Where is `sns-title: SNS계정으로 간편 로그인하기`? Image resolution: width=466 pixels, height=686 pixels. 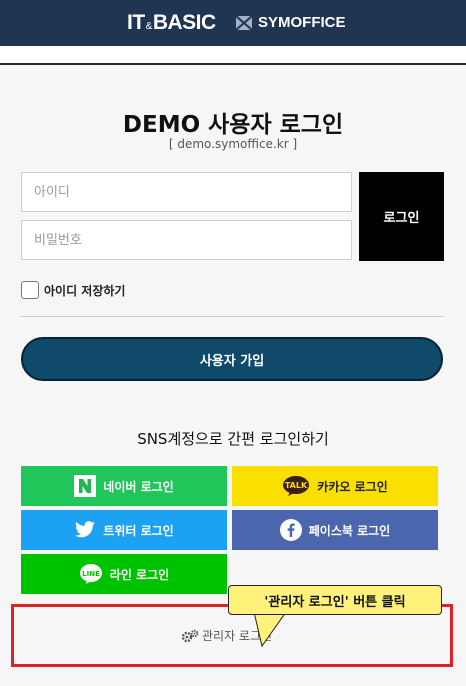 sns-title: SNS계정으로 간편 로그인하기 is located at coordinates (233, 439).